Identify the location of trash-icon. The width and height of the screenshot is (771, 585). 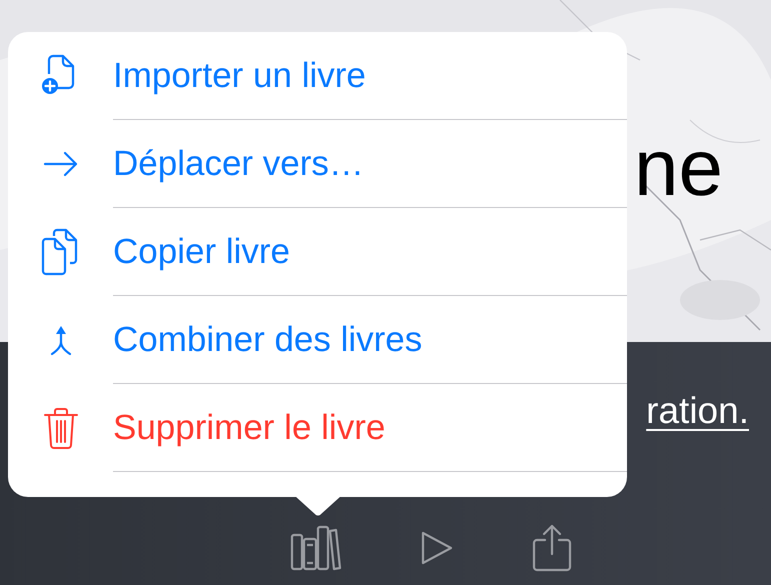
(61, 428).